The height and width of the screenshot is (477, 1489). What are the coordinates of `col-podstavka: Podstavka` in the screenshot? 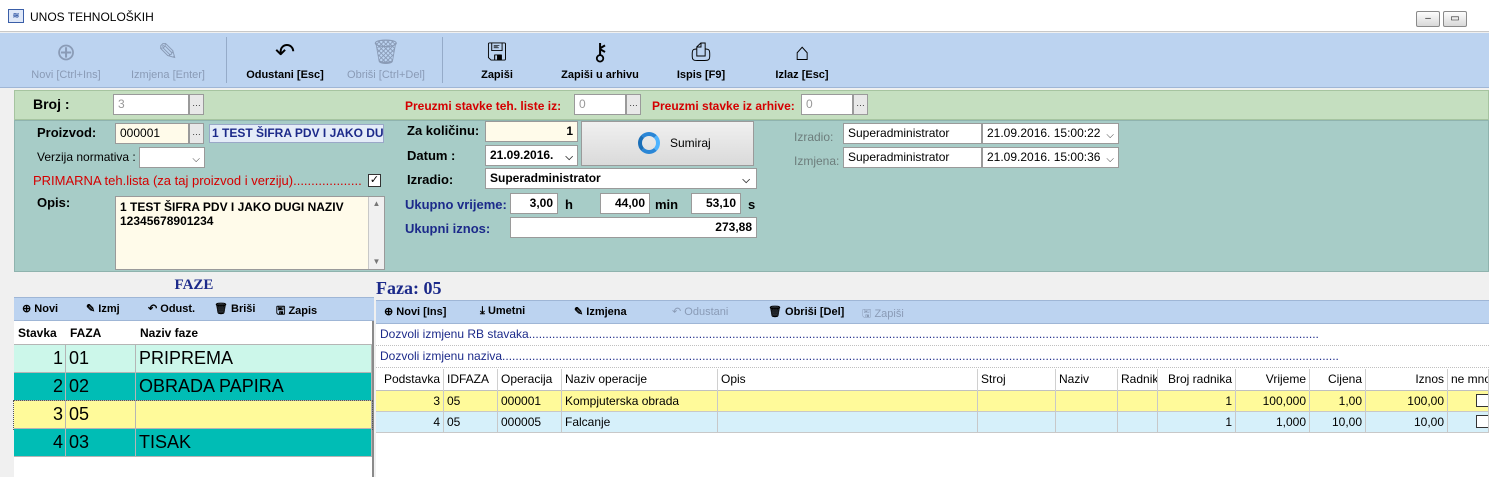 It's located at (410, 380).